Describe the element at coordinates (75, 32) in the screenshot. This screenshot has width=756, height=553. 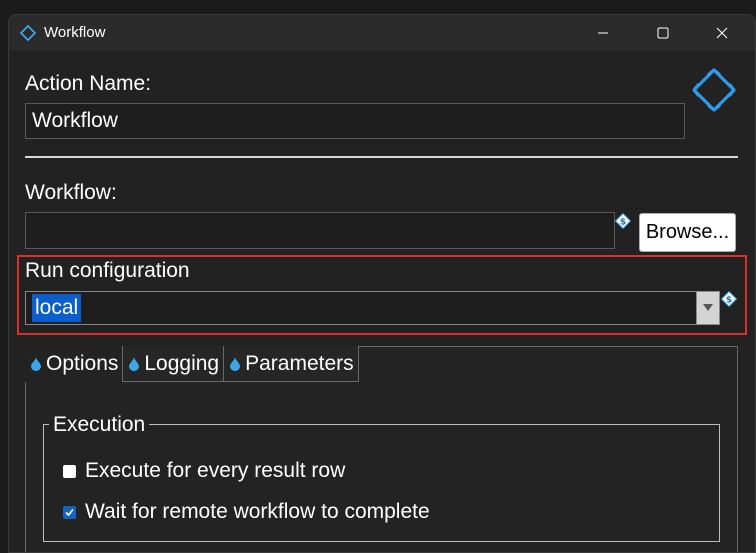
I see `window-title: Workflow` at that location.